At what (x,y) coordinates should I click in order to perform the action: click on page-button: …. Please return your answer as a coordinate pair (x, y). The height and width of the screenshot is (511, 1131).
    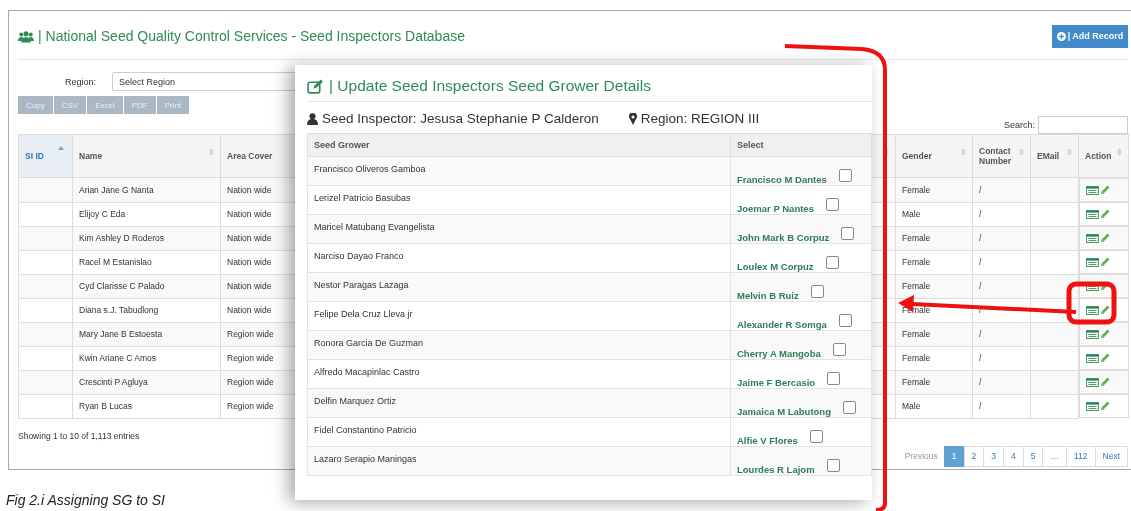
    Looking at the image, I should click on (1054, 456).